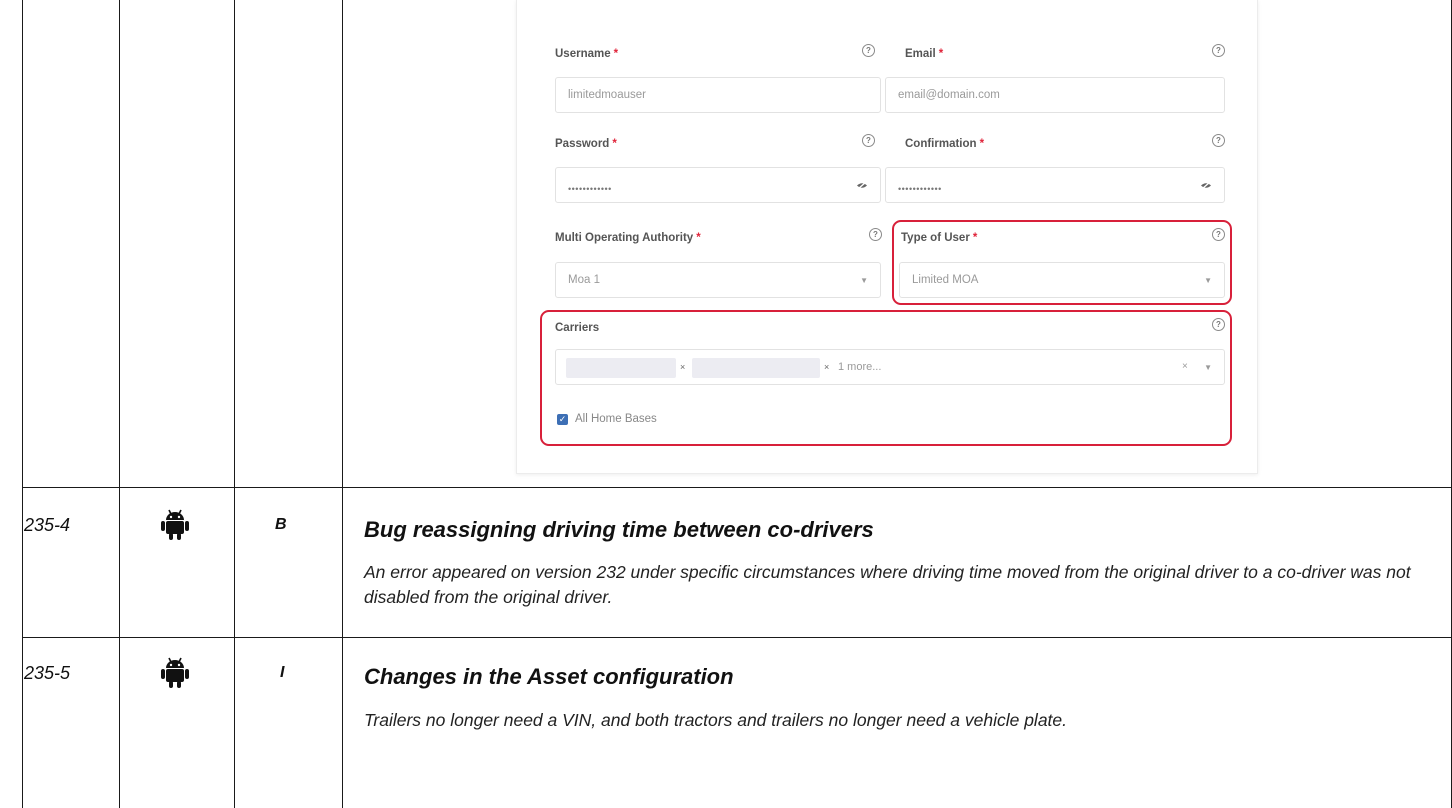 This screenshot has height=808, width=1452. Describe the element at coordinates (945, 280) in the screenshot. I see `user-type-value: Limited MOA` at that location.